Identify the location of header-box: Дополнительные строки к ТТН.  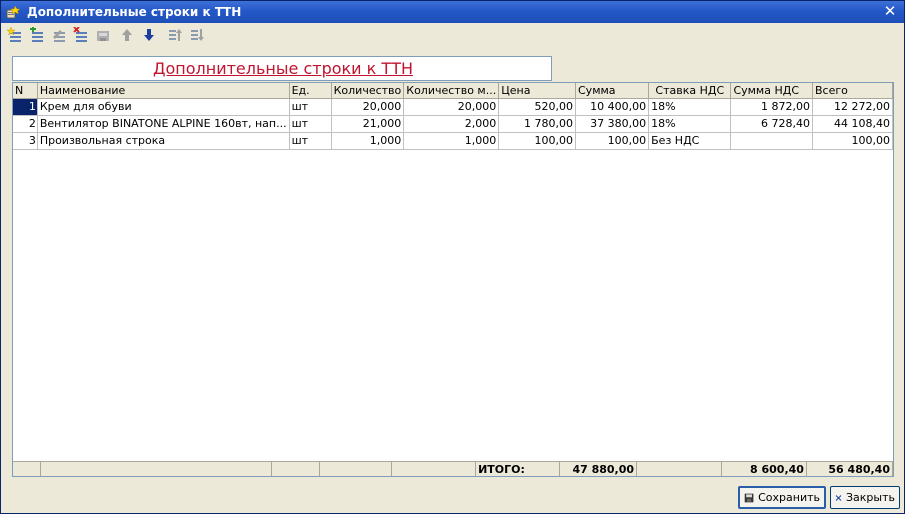
(282, 68).